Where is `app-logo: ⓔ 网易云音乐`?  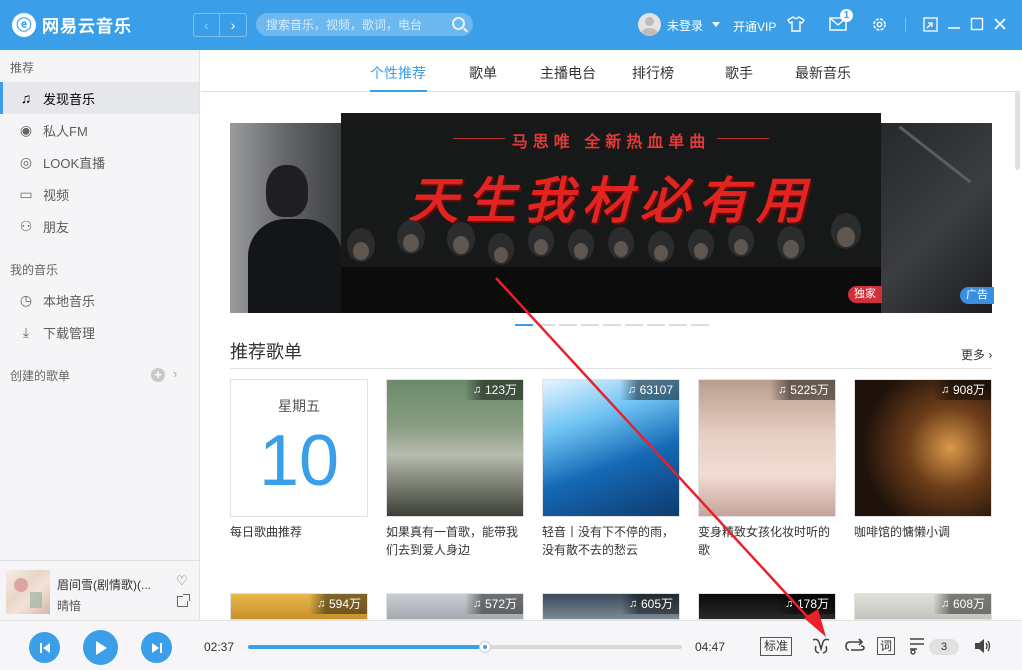 app-logo: ⓔ 网易云音乐 is located at coordinates (72, 24).